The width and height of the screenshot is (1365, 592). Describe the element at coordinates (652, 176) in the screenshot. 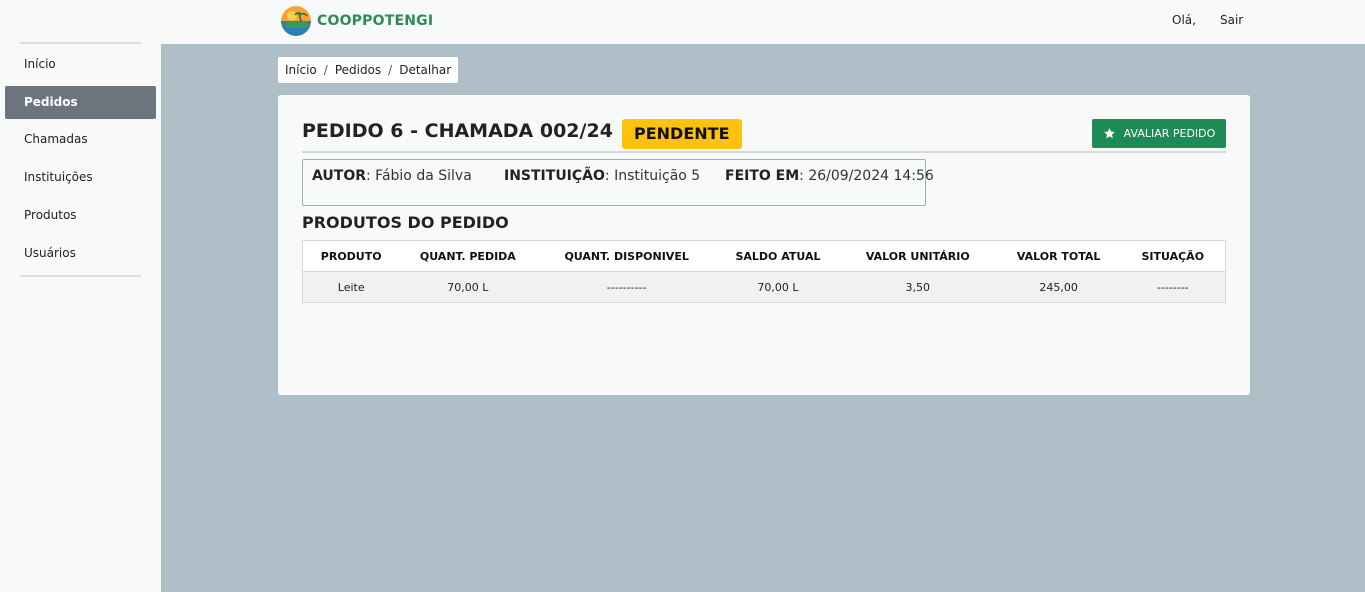

I see `institution-value: : Instituição 5` at that location.